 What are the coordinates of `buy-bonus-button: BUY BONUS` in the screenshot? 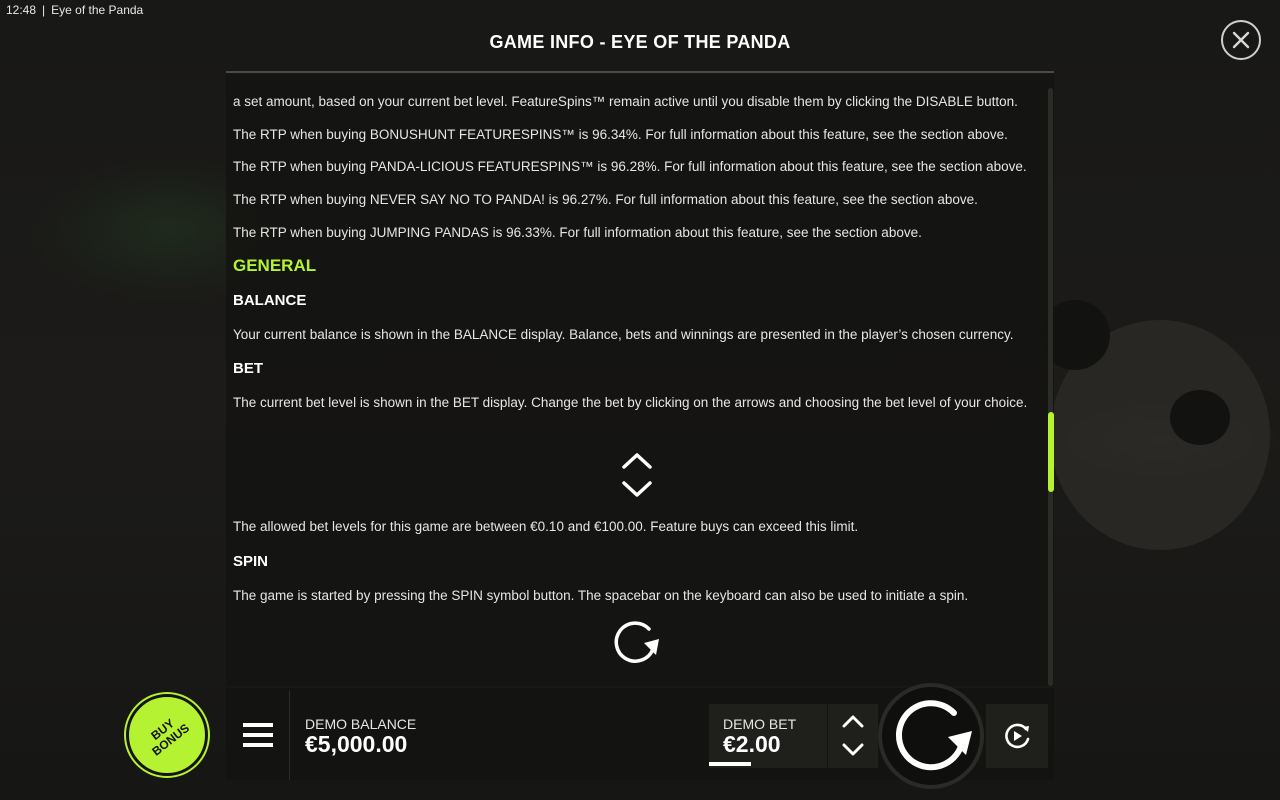 It's located at (167, 735).